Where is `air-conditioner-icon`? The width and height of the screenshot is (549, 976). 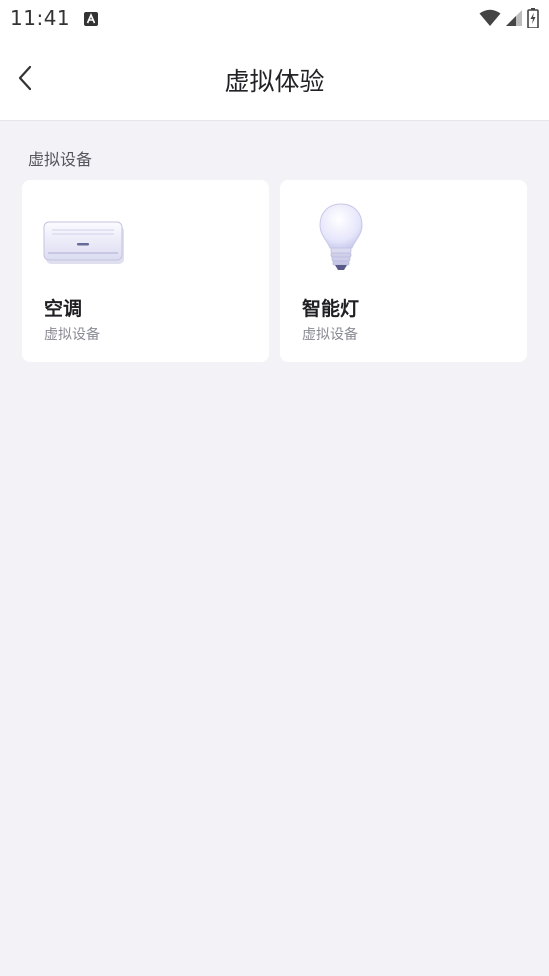 air-conditioner-icon is located at coordinates (84, 244).